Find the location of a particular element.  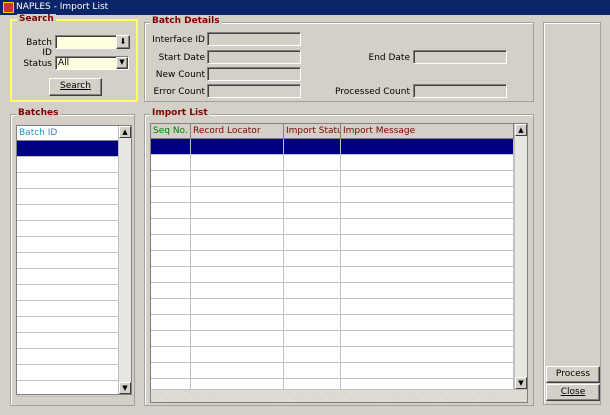

batch-id-input is located at coordinates (90, 42).